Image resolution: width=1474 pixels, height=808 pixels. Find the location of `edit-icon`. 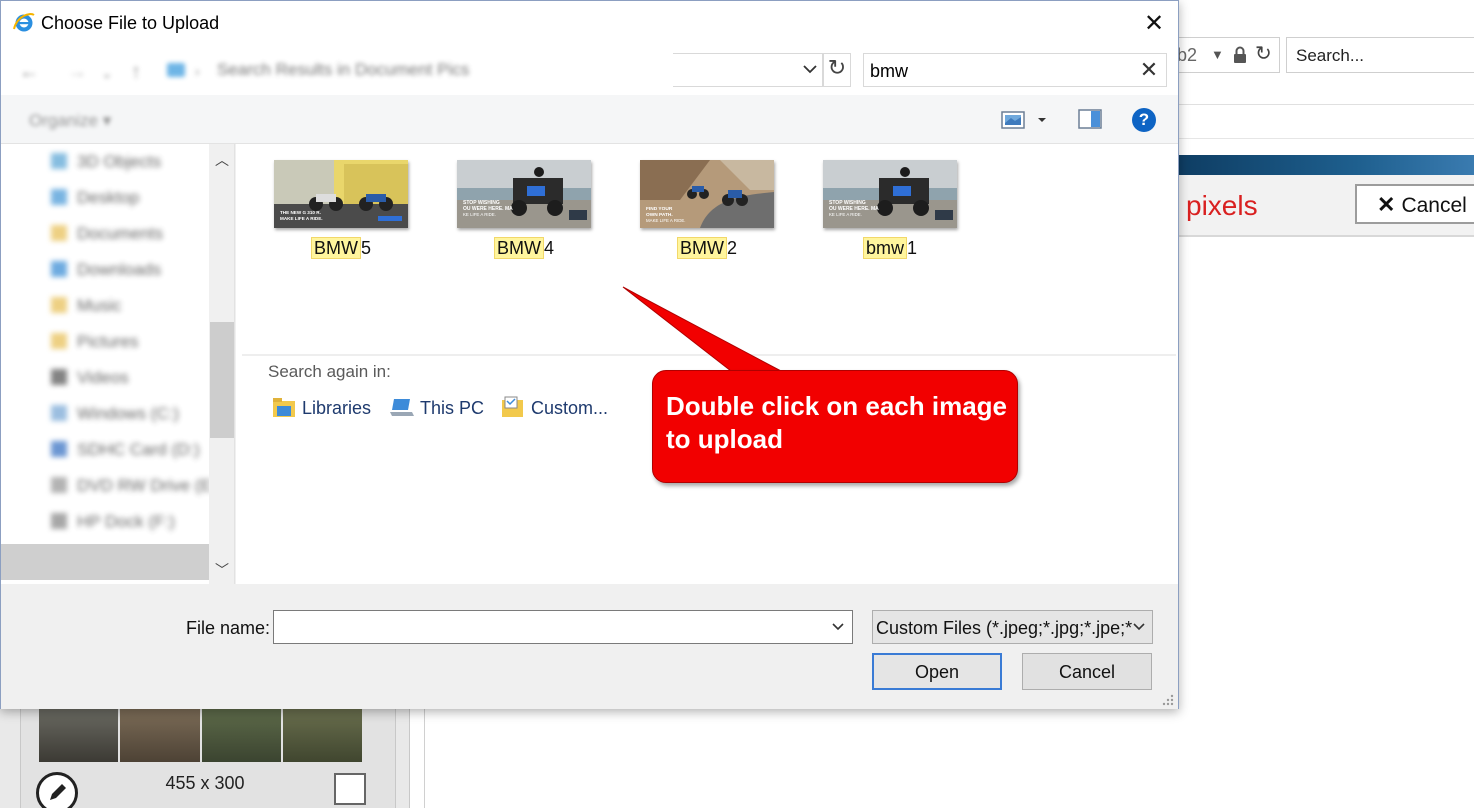

edit-icon is located at coordinates (57, 790).